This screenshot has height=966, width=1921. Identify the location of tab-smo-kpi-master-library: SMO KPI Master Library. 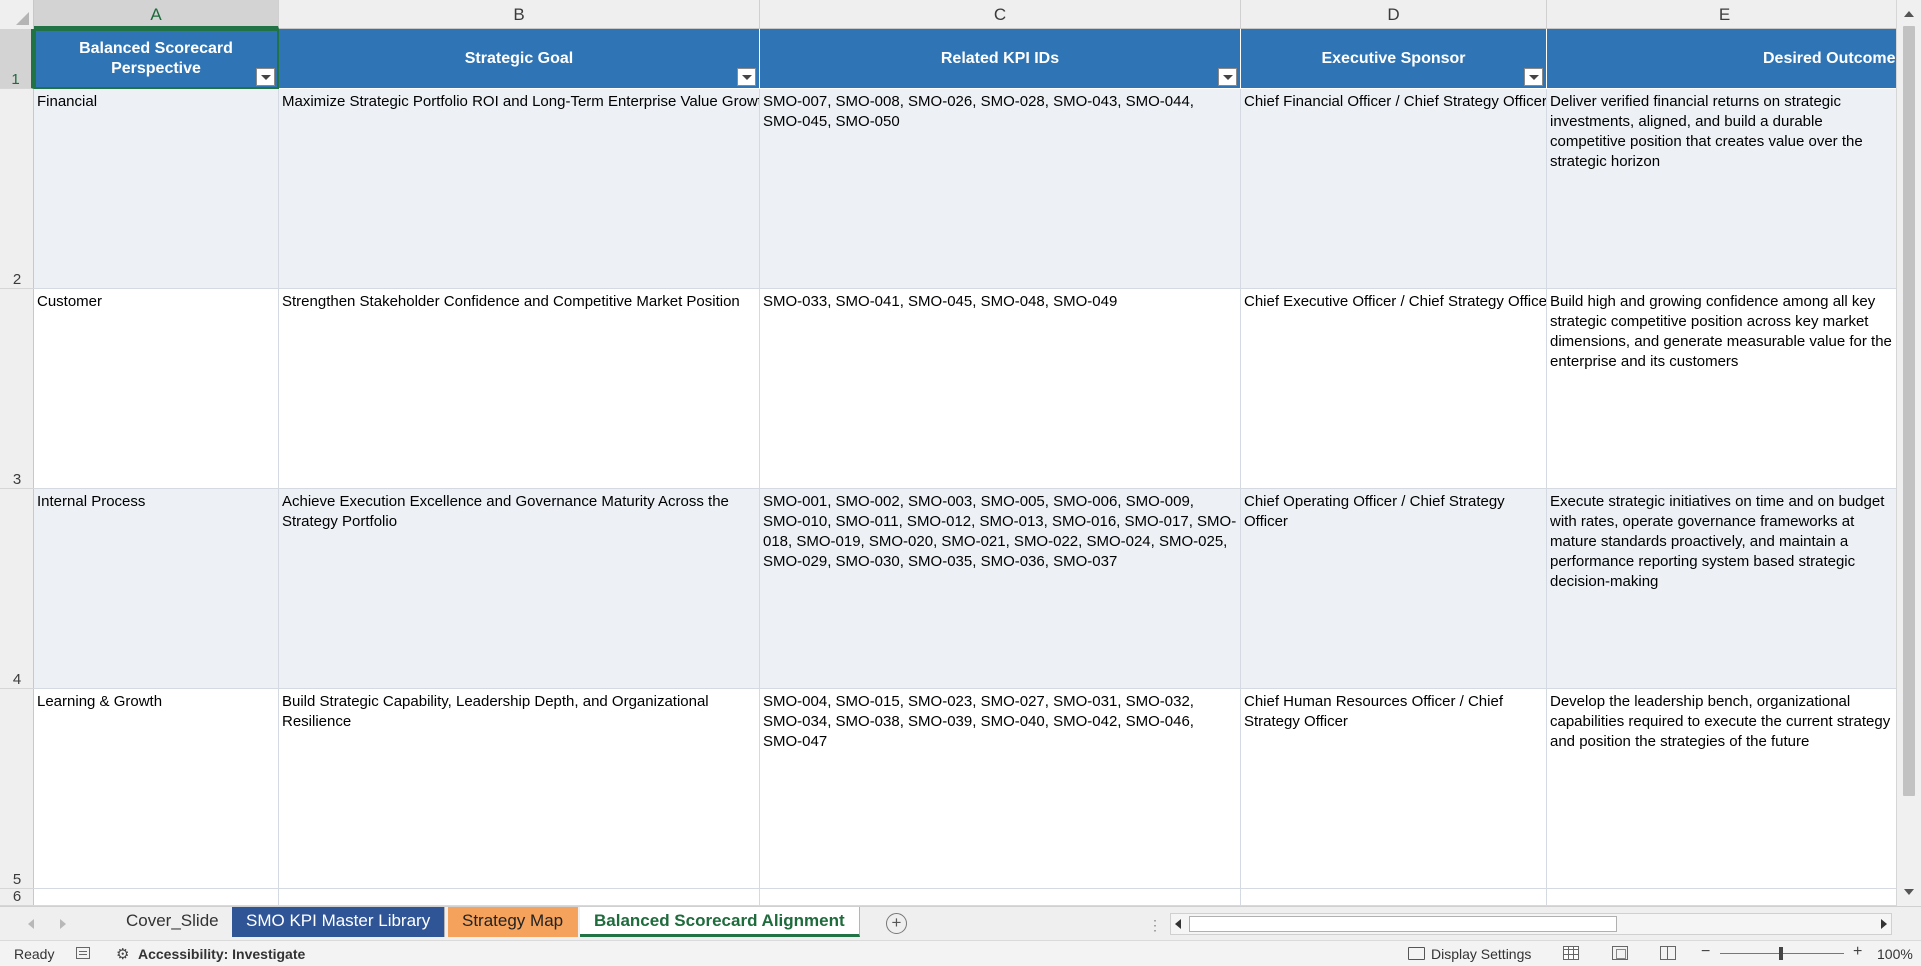
(339, 922).